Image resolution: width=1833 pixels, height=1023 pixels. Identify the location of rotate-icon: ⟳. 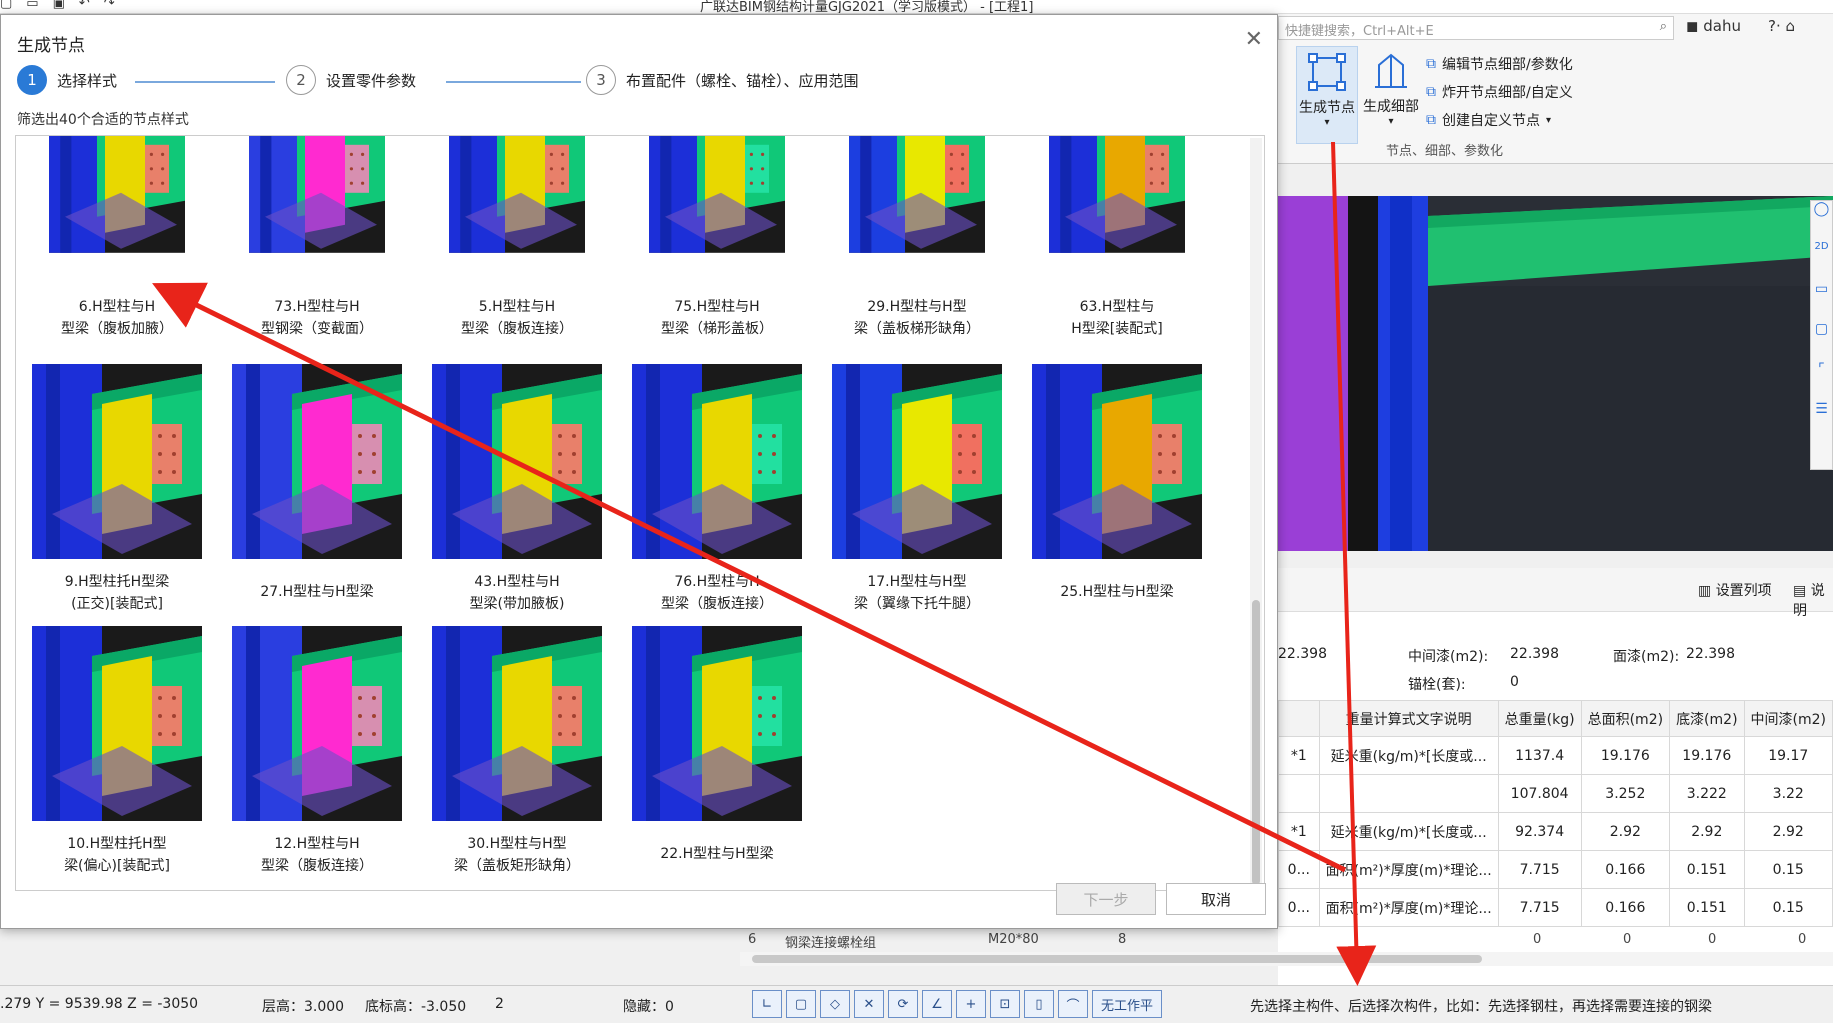
(903, 1004).